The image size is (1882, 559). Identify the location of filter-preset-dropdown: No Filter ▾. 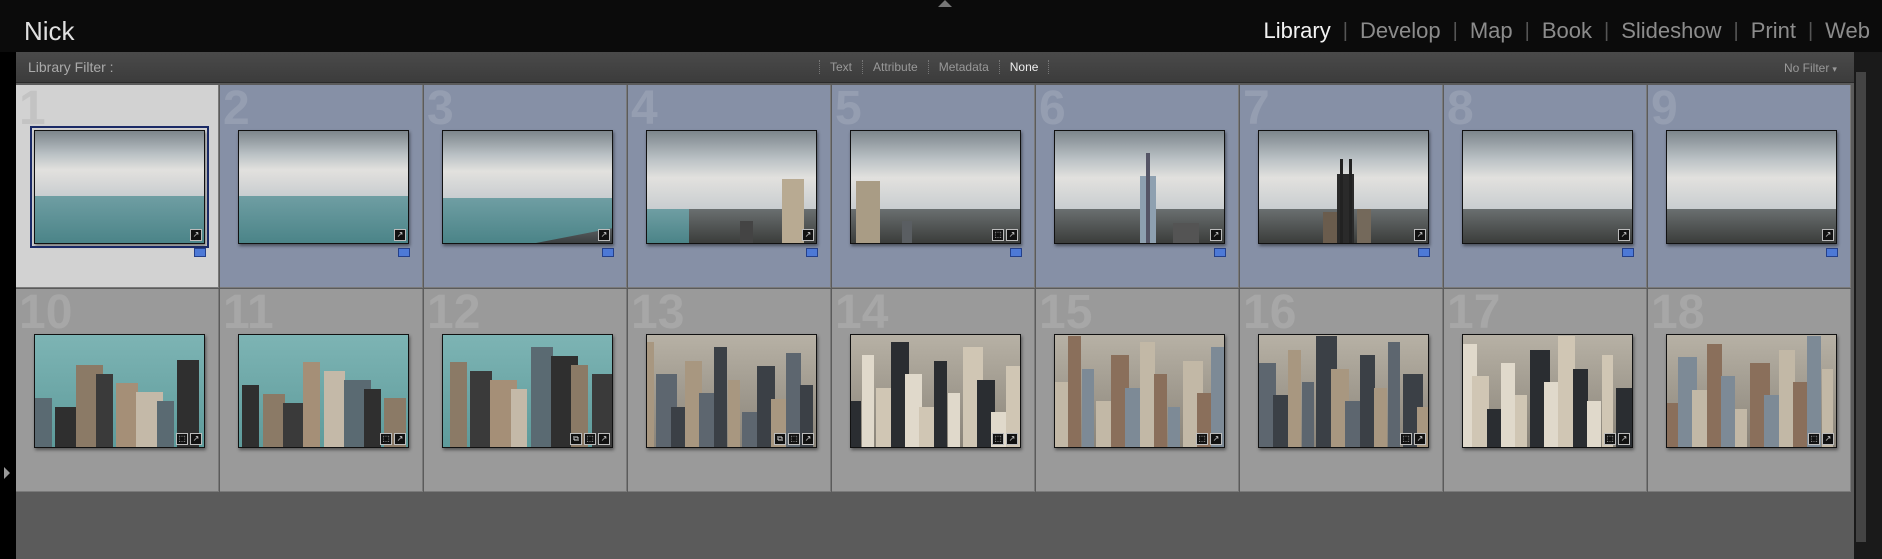
(1810, 68).